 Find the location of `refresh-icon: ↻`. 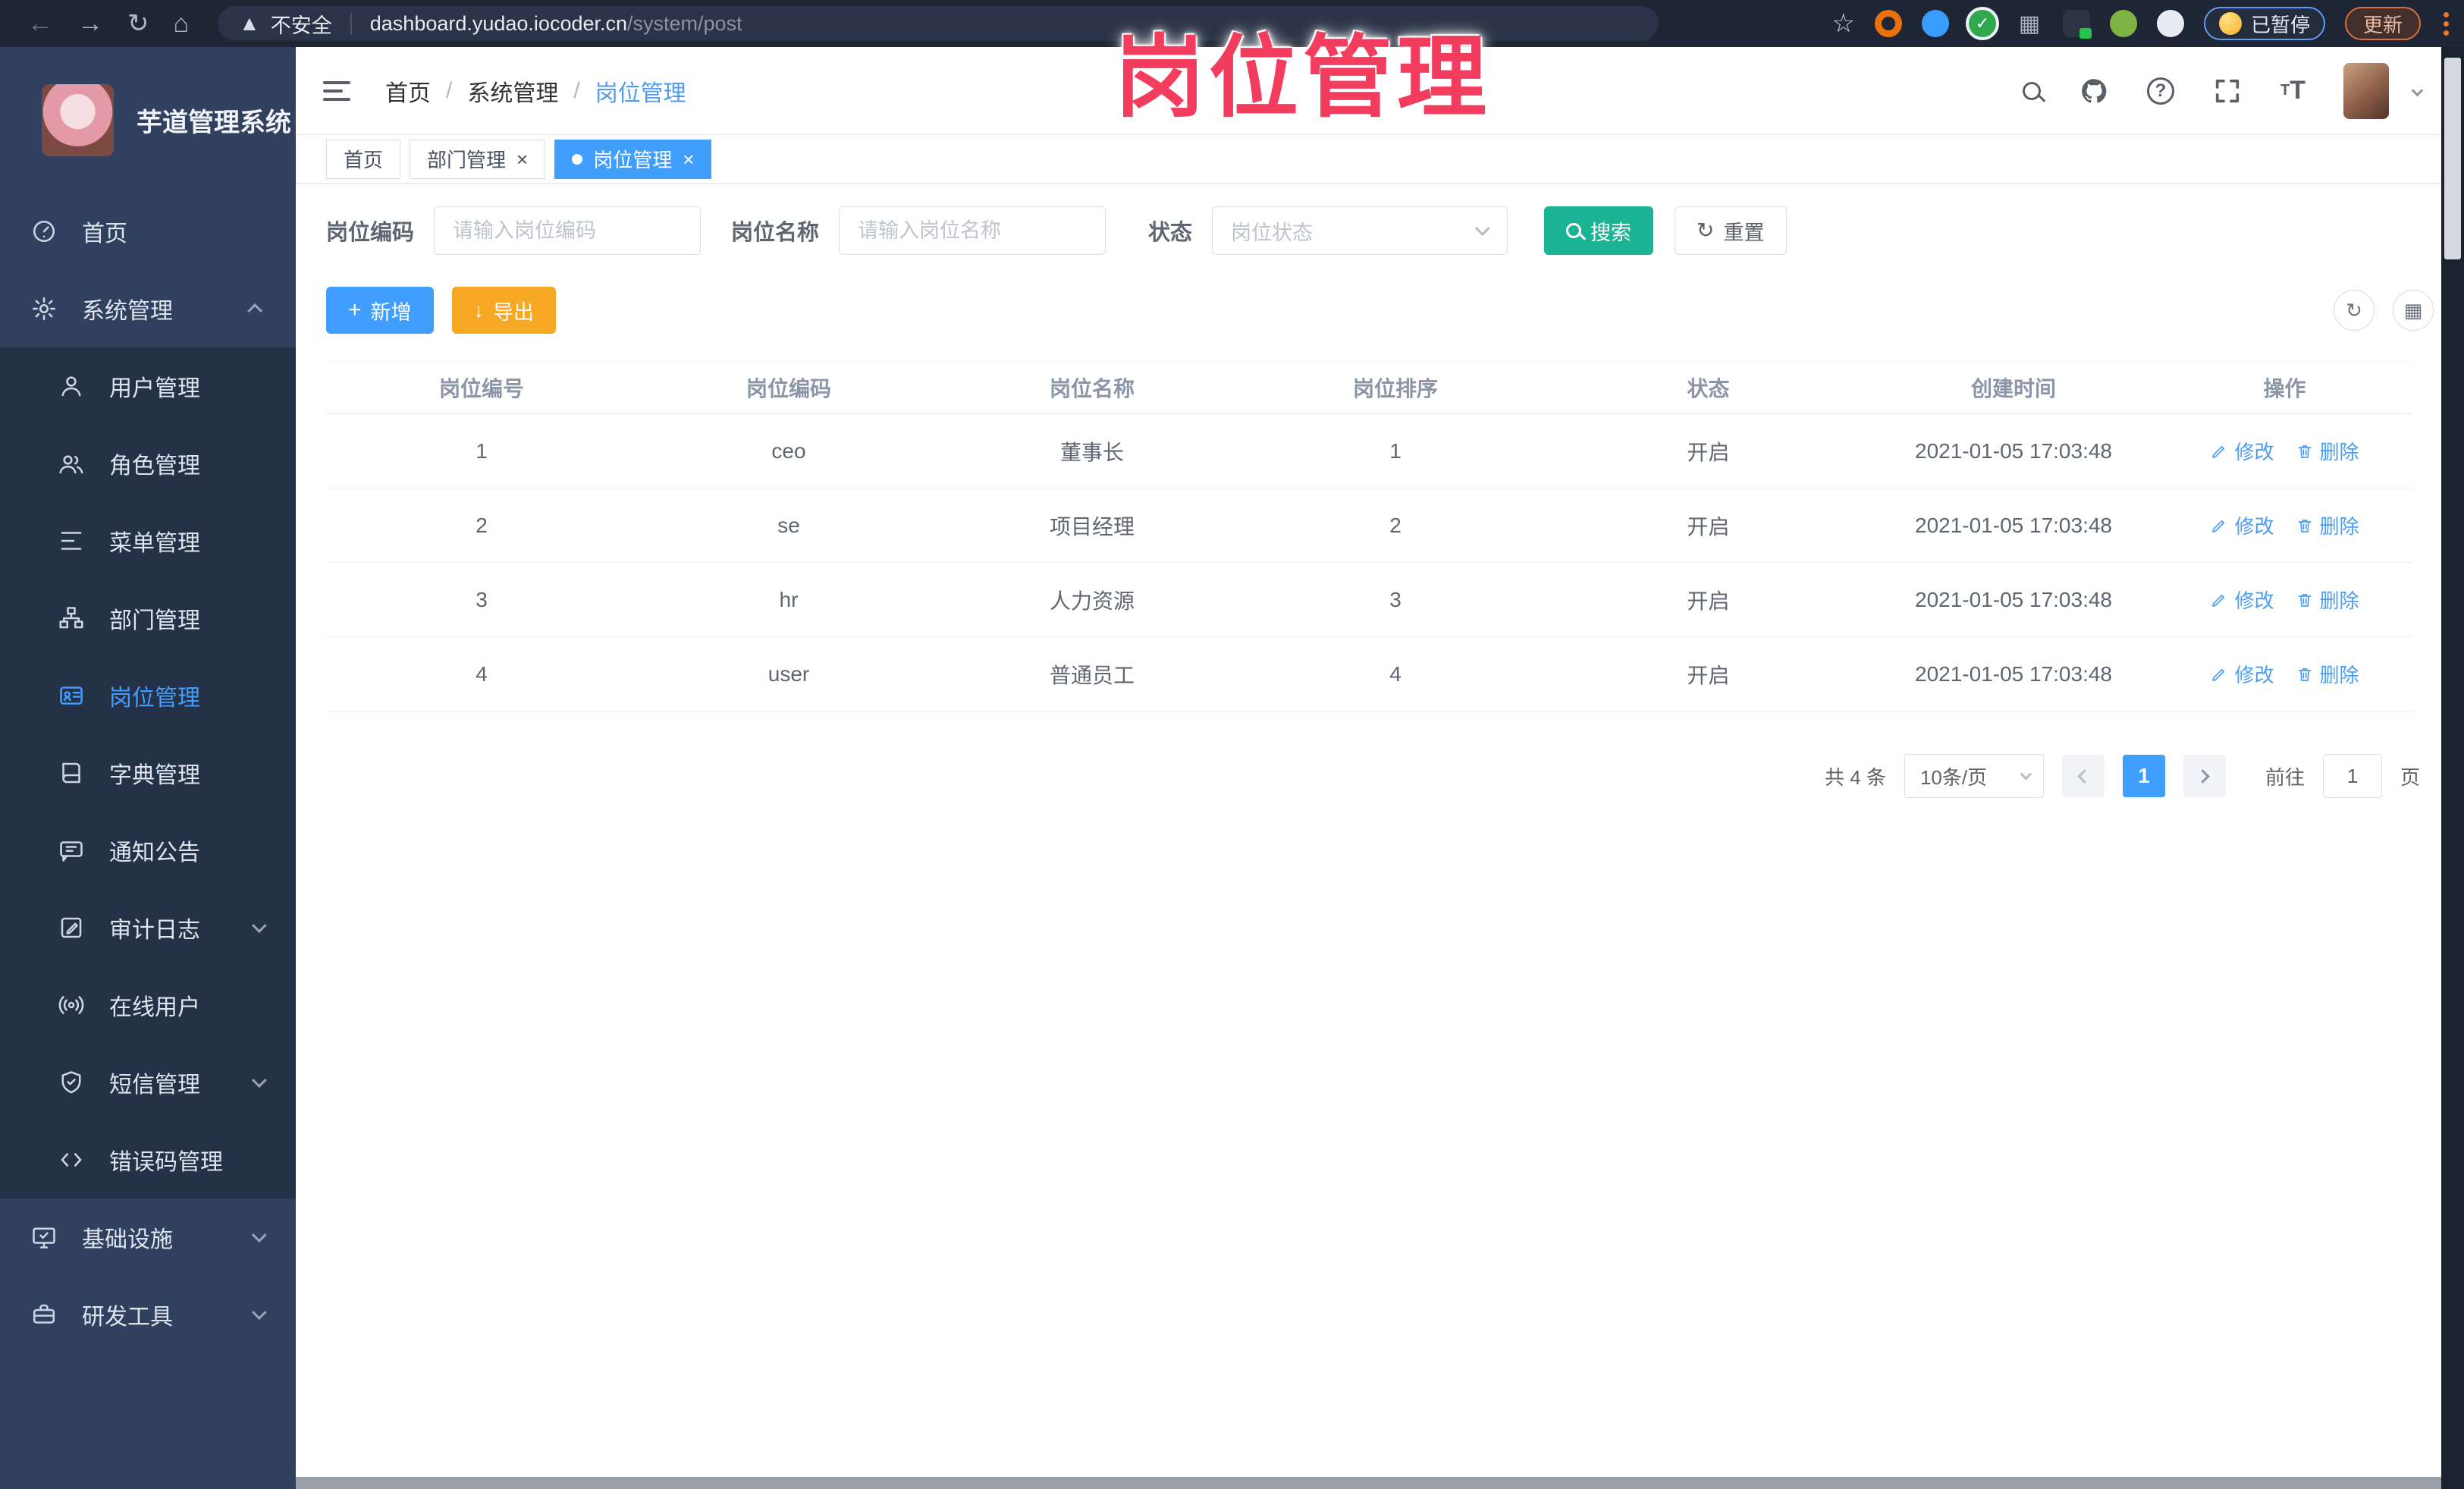

refresh-icon: ↻ is located at coordinates (1706, 230).